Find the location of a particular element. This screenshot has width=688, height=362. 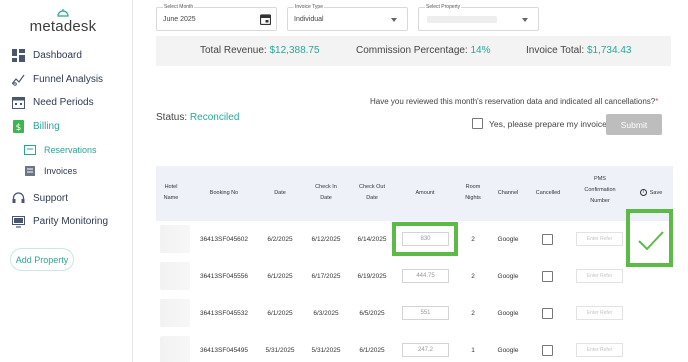

calendar-picker-icon is located at coordinates (265, 19).